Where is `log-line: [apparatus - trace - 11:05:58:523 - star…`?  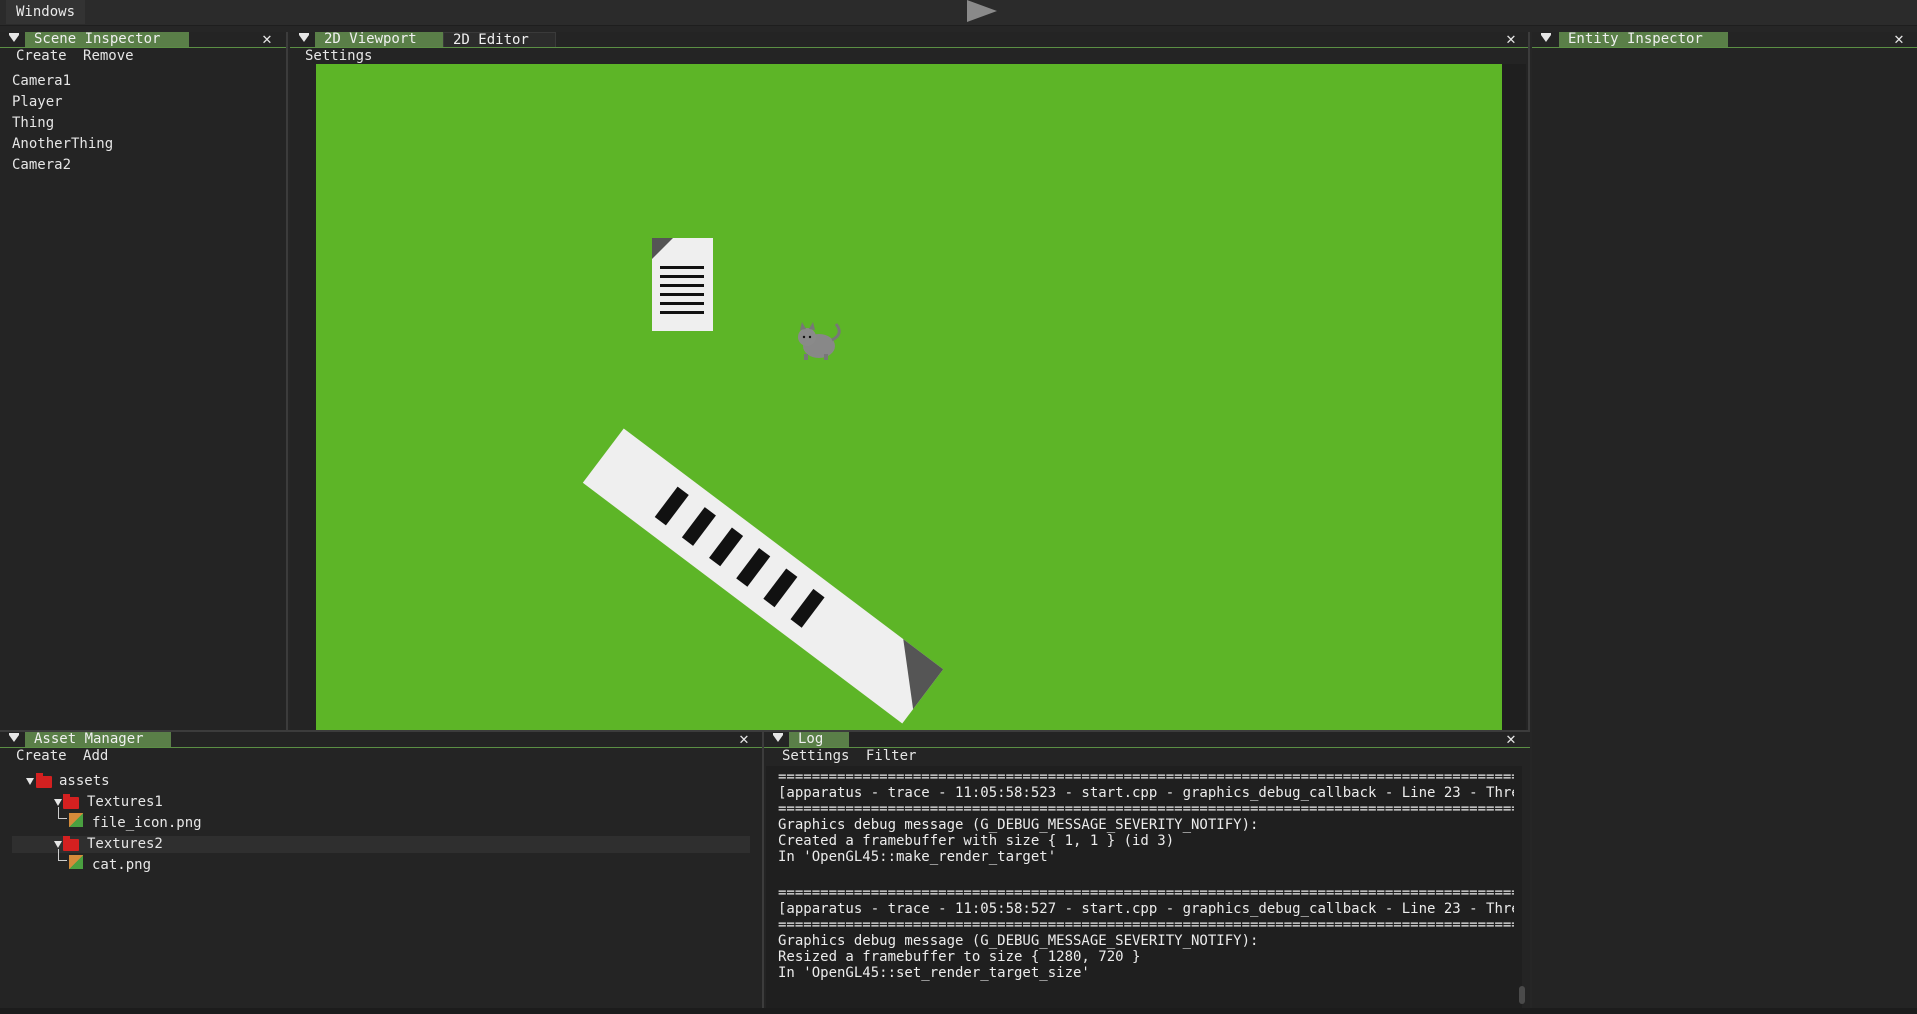
log-line: [apparatus - trace - 11:05:58:523 - star… is located at coordinates (1146, 793).